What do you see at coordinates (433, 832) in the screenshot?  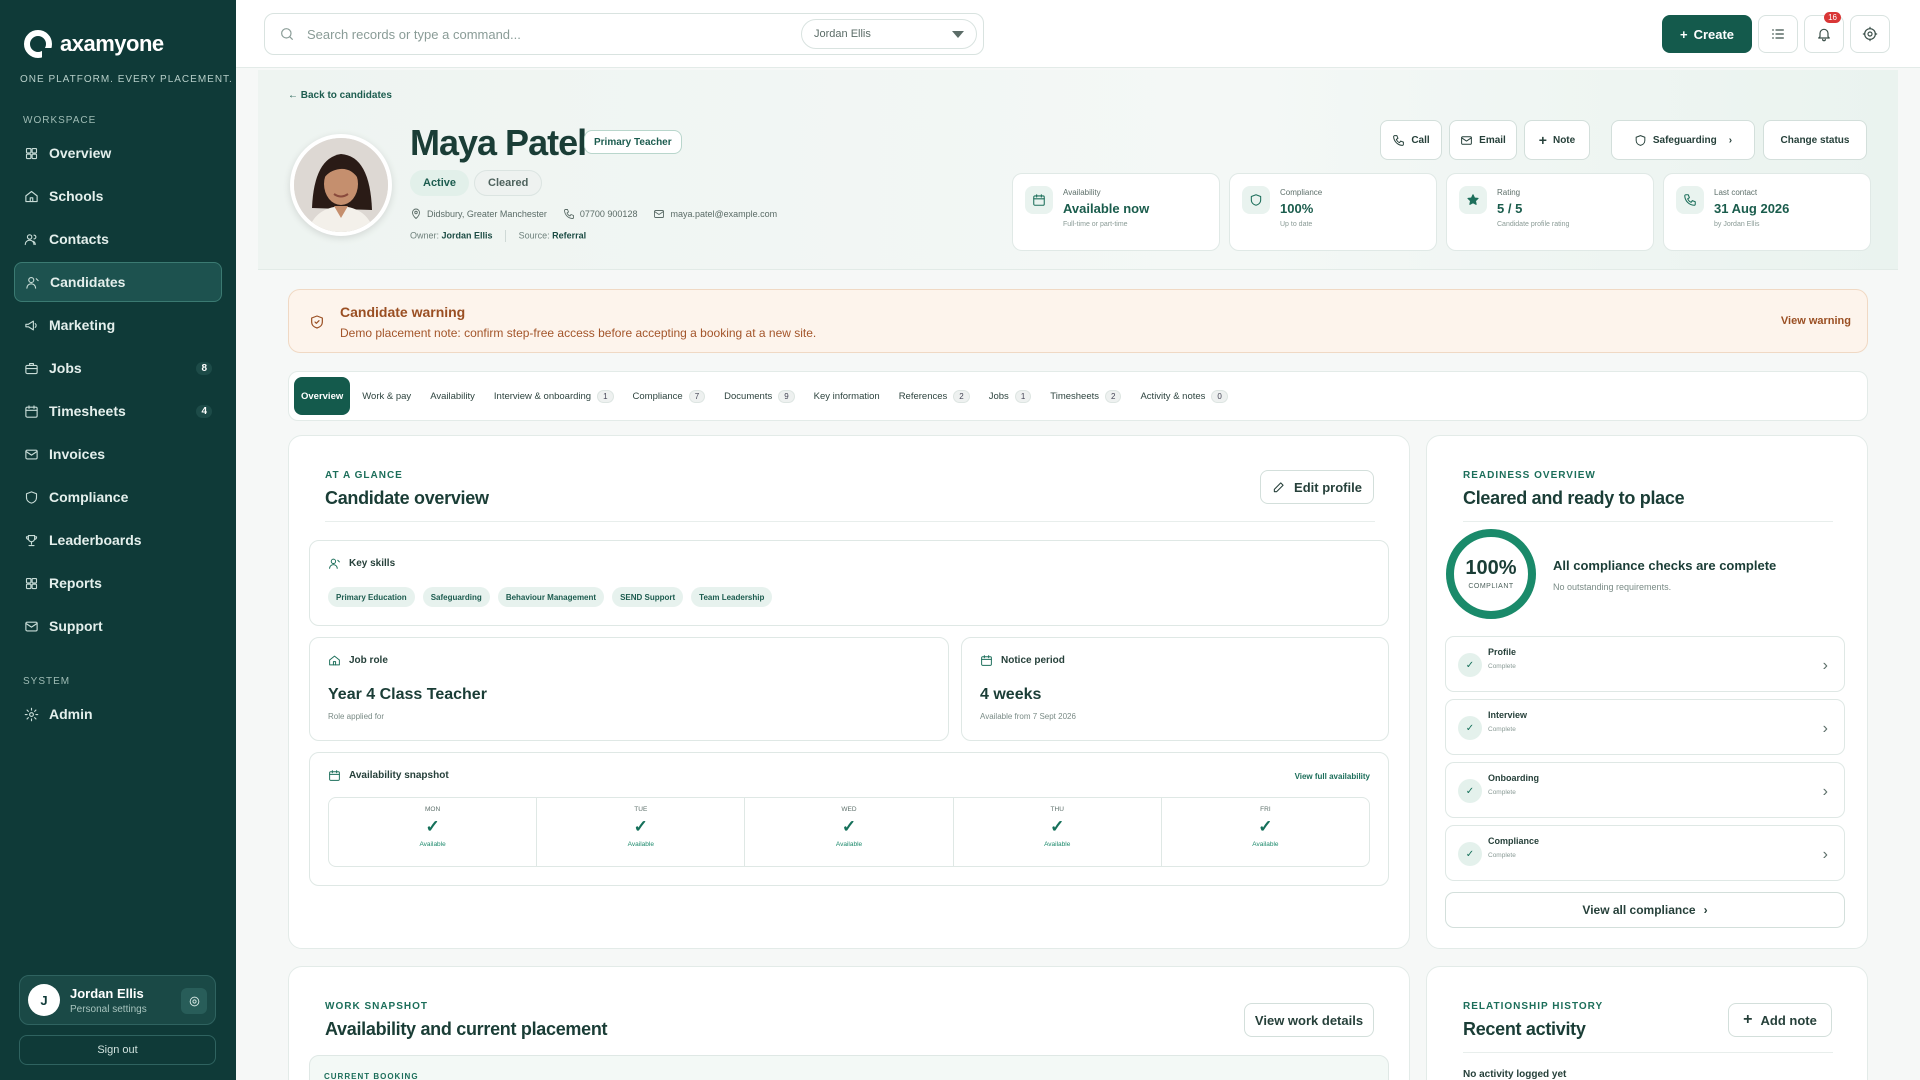 I see `availability-day: MON ✓ Available` at bounding box center [433, 832].